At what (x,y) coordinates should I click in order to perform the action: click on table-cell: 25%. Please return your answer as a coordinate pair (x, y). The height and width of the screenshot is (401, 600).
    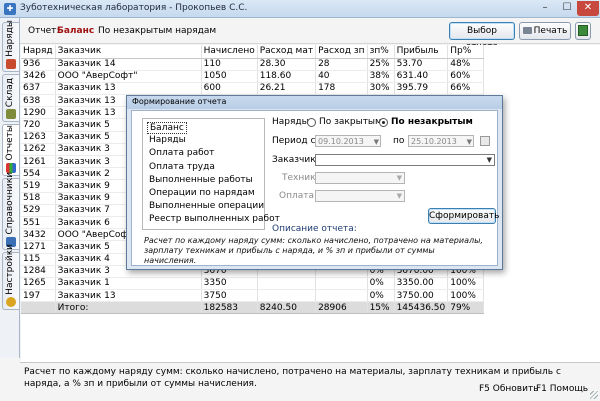
    Looking at the image, I should click on (381, 64).